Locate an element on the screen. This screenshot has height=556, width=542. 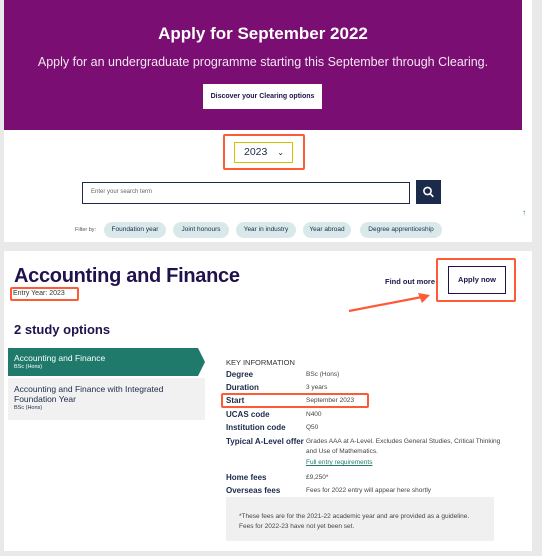
course-title: Accounting and Finance is located at coordinates (127, 276).